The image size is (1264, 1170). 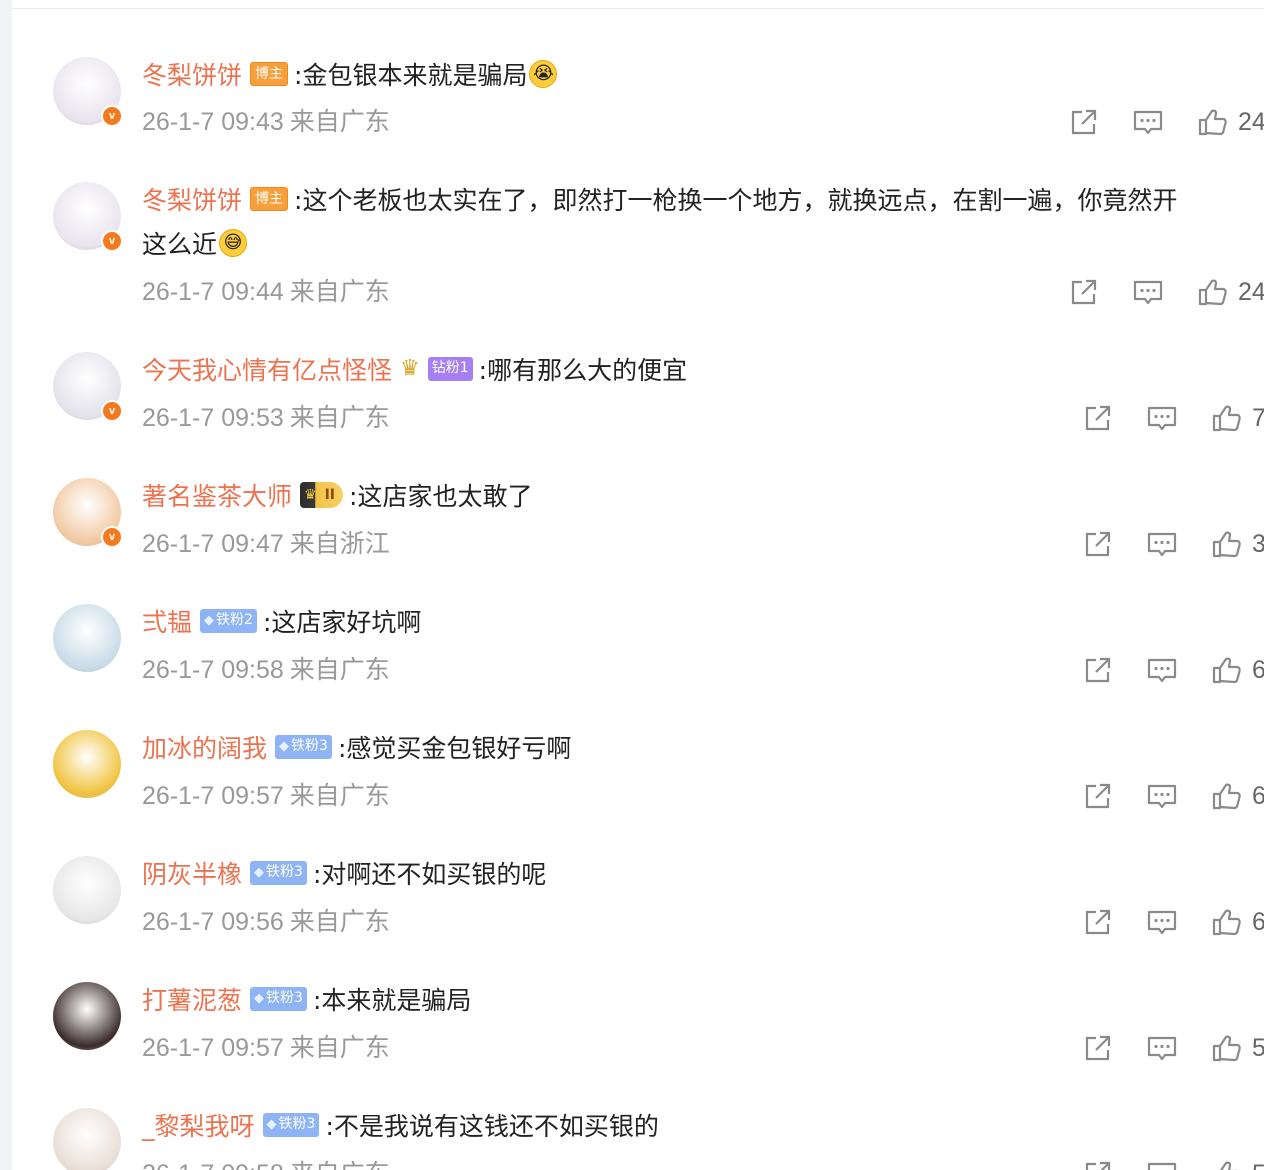 What do you see at coordinates (1258, 418) in the screenshot?
I see `like-count: 7` at bounding box center [1258, 418].